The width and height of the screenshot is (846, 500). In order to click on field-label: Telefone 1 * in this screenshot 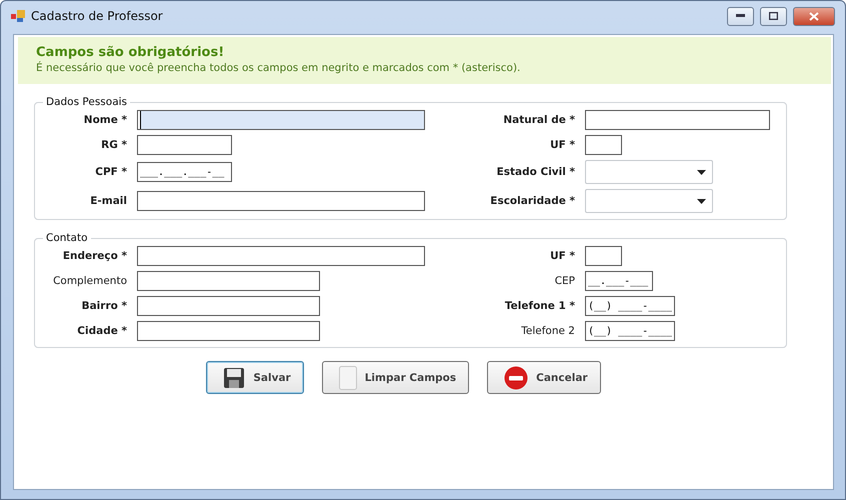, I will do `click(539, 306)`.